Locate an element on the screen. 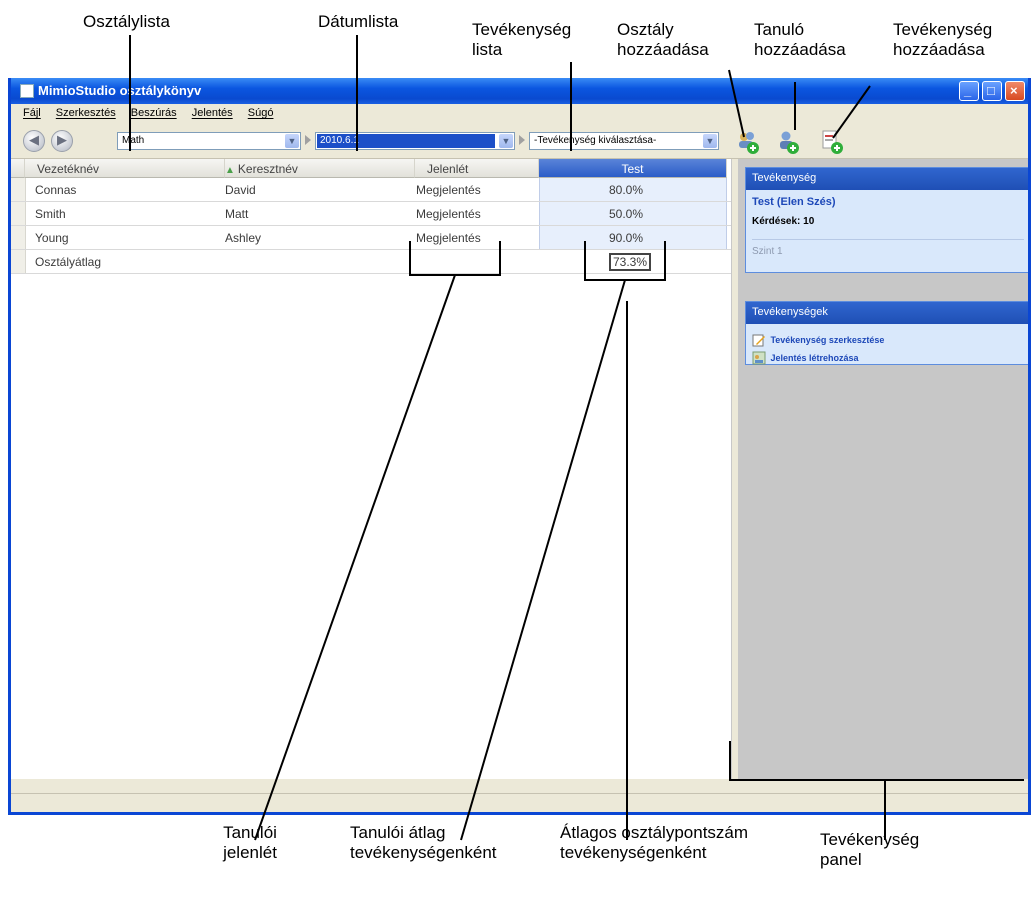 This screenshot has height=905, width=1031. menu-bar: Fájl Szerkesztés Beszúrás Jelentés Súgó is located at coordinates (519, 114).